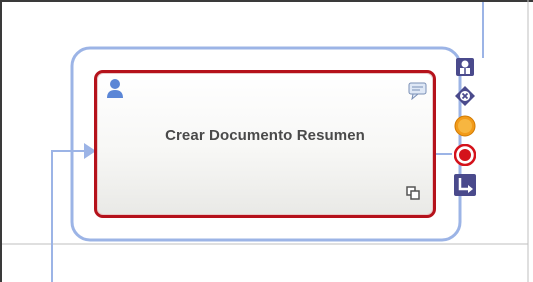  I want to click on end-event-icon, so click(465, 155).